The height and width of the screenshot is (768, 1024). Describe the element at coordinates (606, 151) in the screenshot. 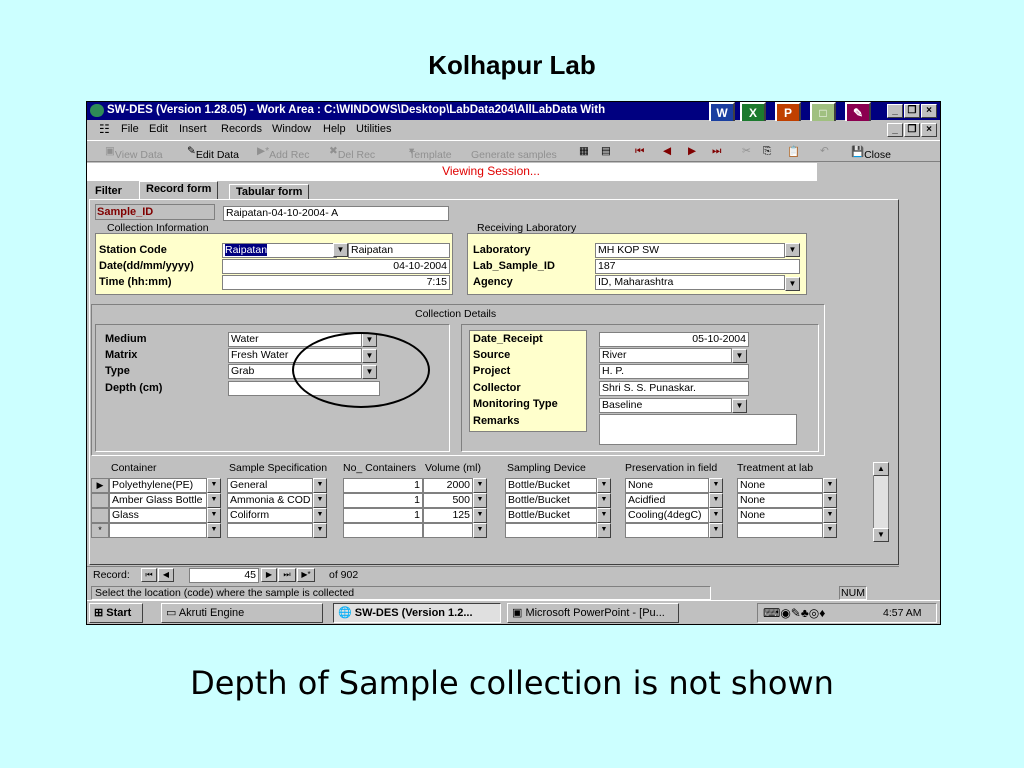

I see `datasheet-view-icon: ▤` at that location.